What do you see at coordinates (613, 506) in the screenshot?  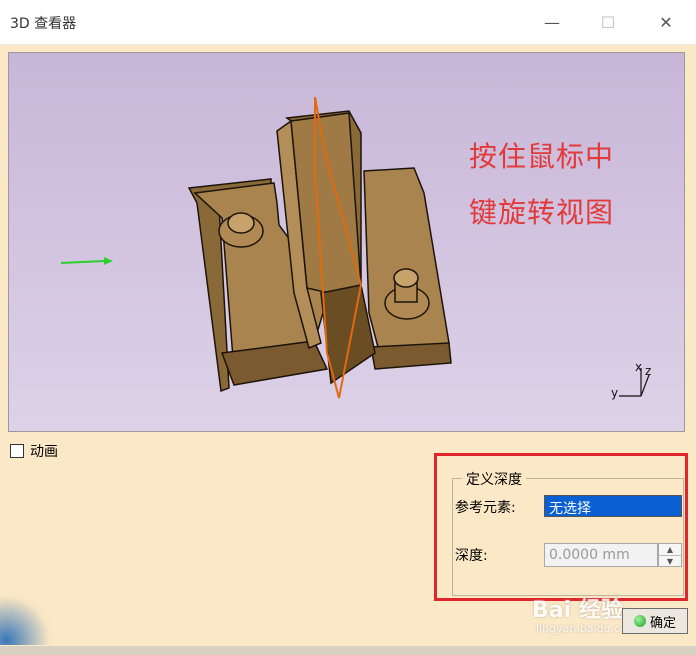 I see `ref-element-field: 无选择` at bounding box center [613, 506].